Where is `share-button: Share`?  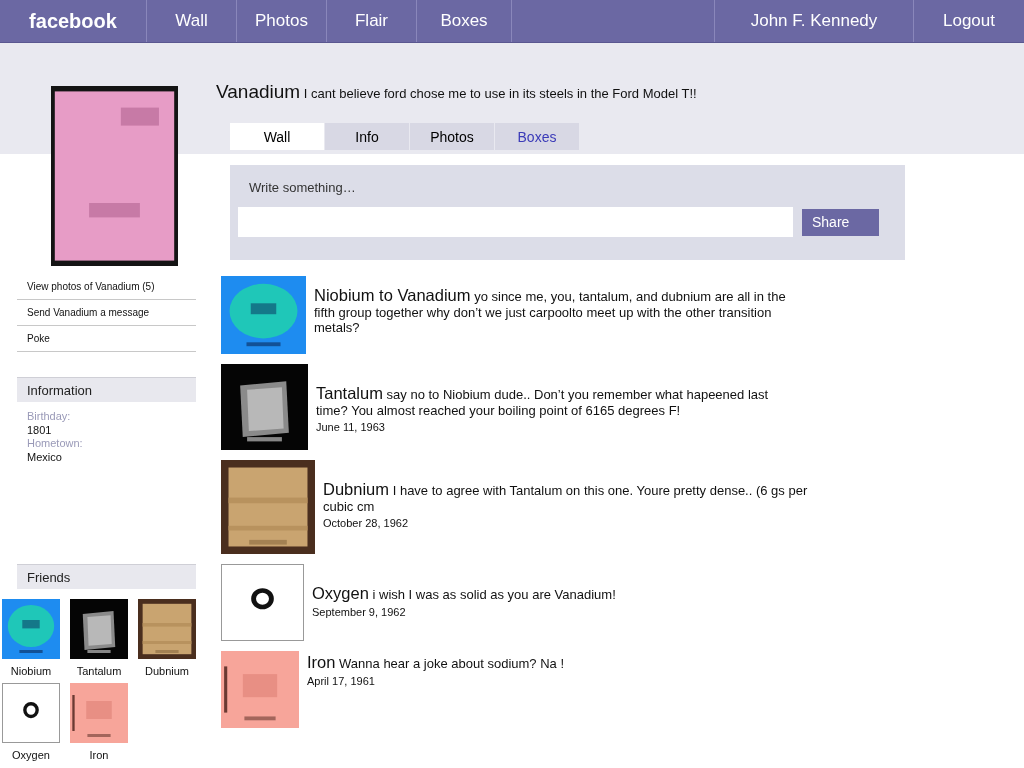
share-button: Share is located at coordinates (840, 222).